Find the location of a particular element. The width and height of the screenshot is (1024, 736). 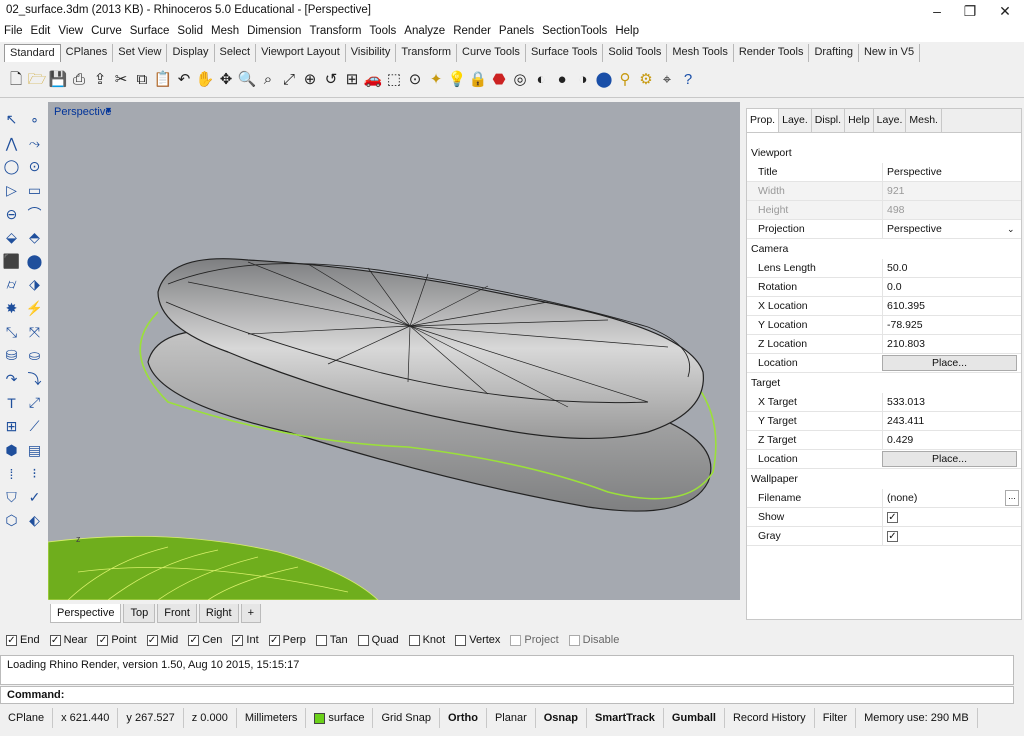

osnap-near: ✓ Near is located at coordinates (68, 640).